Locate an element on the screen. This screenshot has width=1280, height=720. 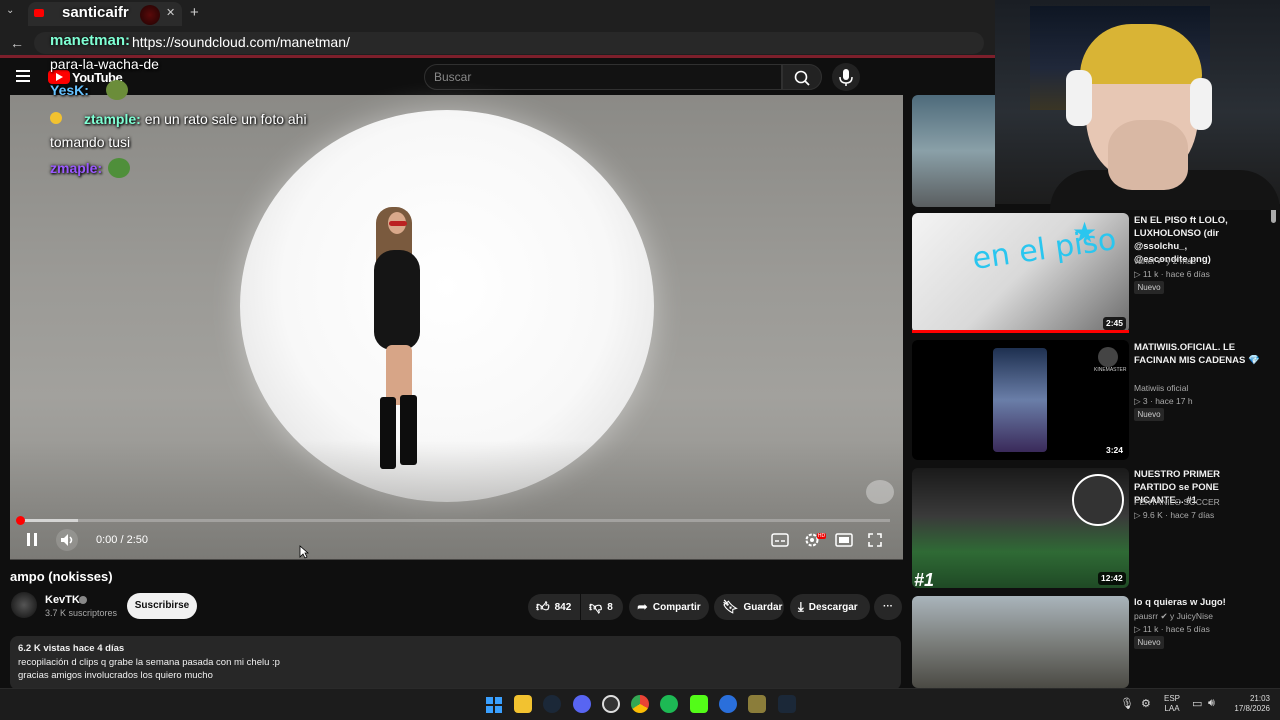
subtitles-button is located at coordinates (780, 542).